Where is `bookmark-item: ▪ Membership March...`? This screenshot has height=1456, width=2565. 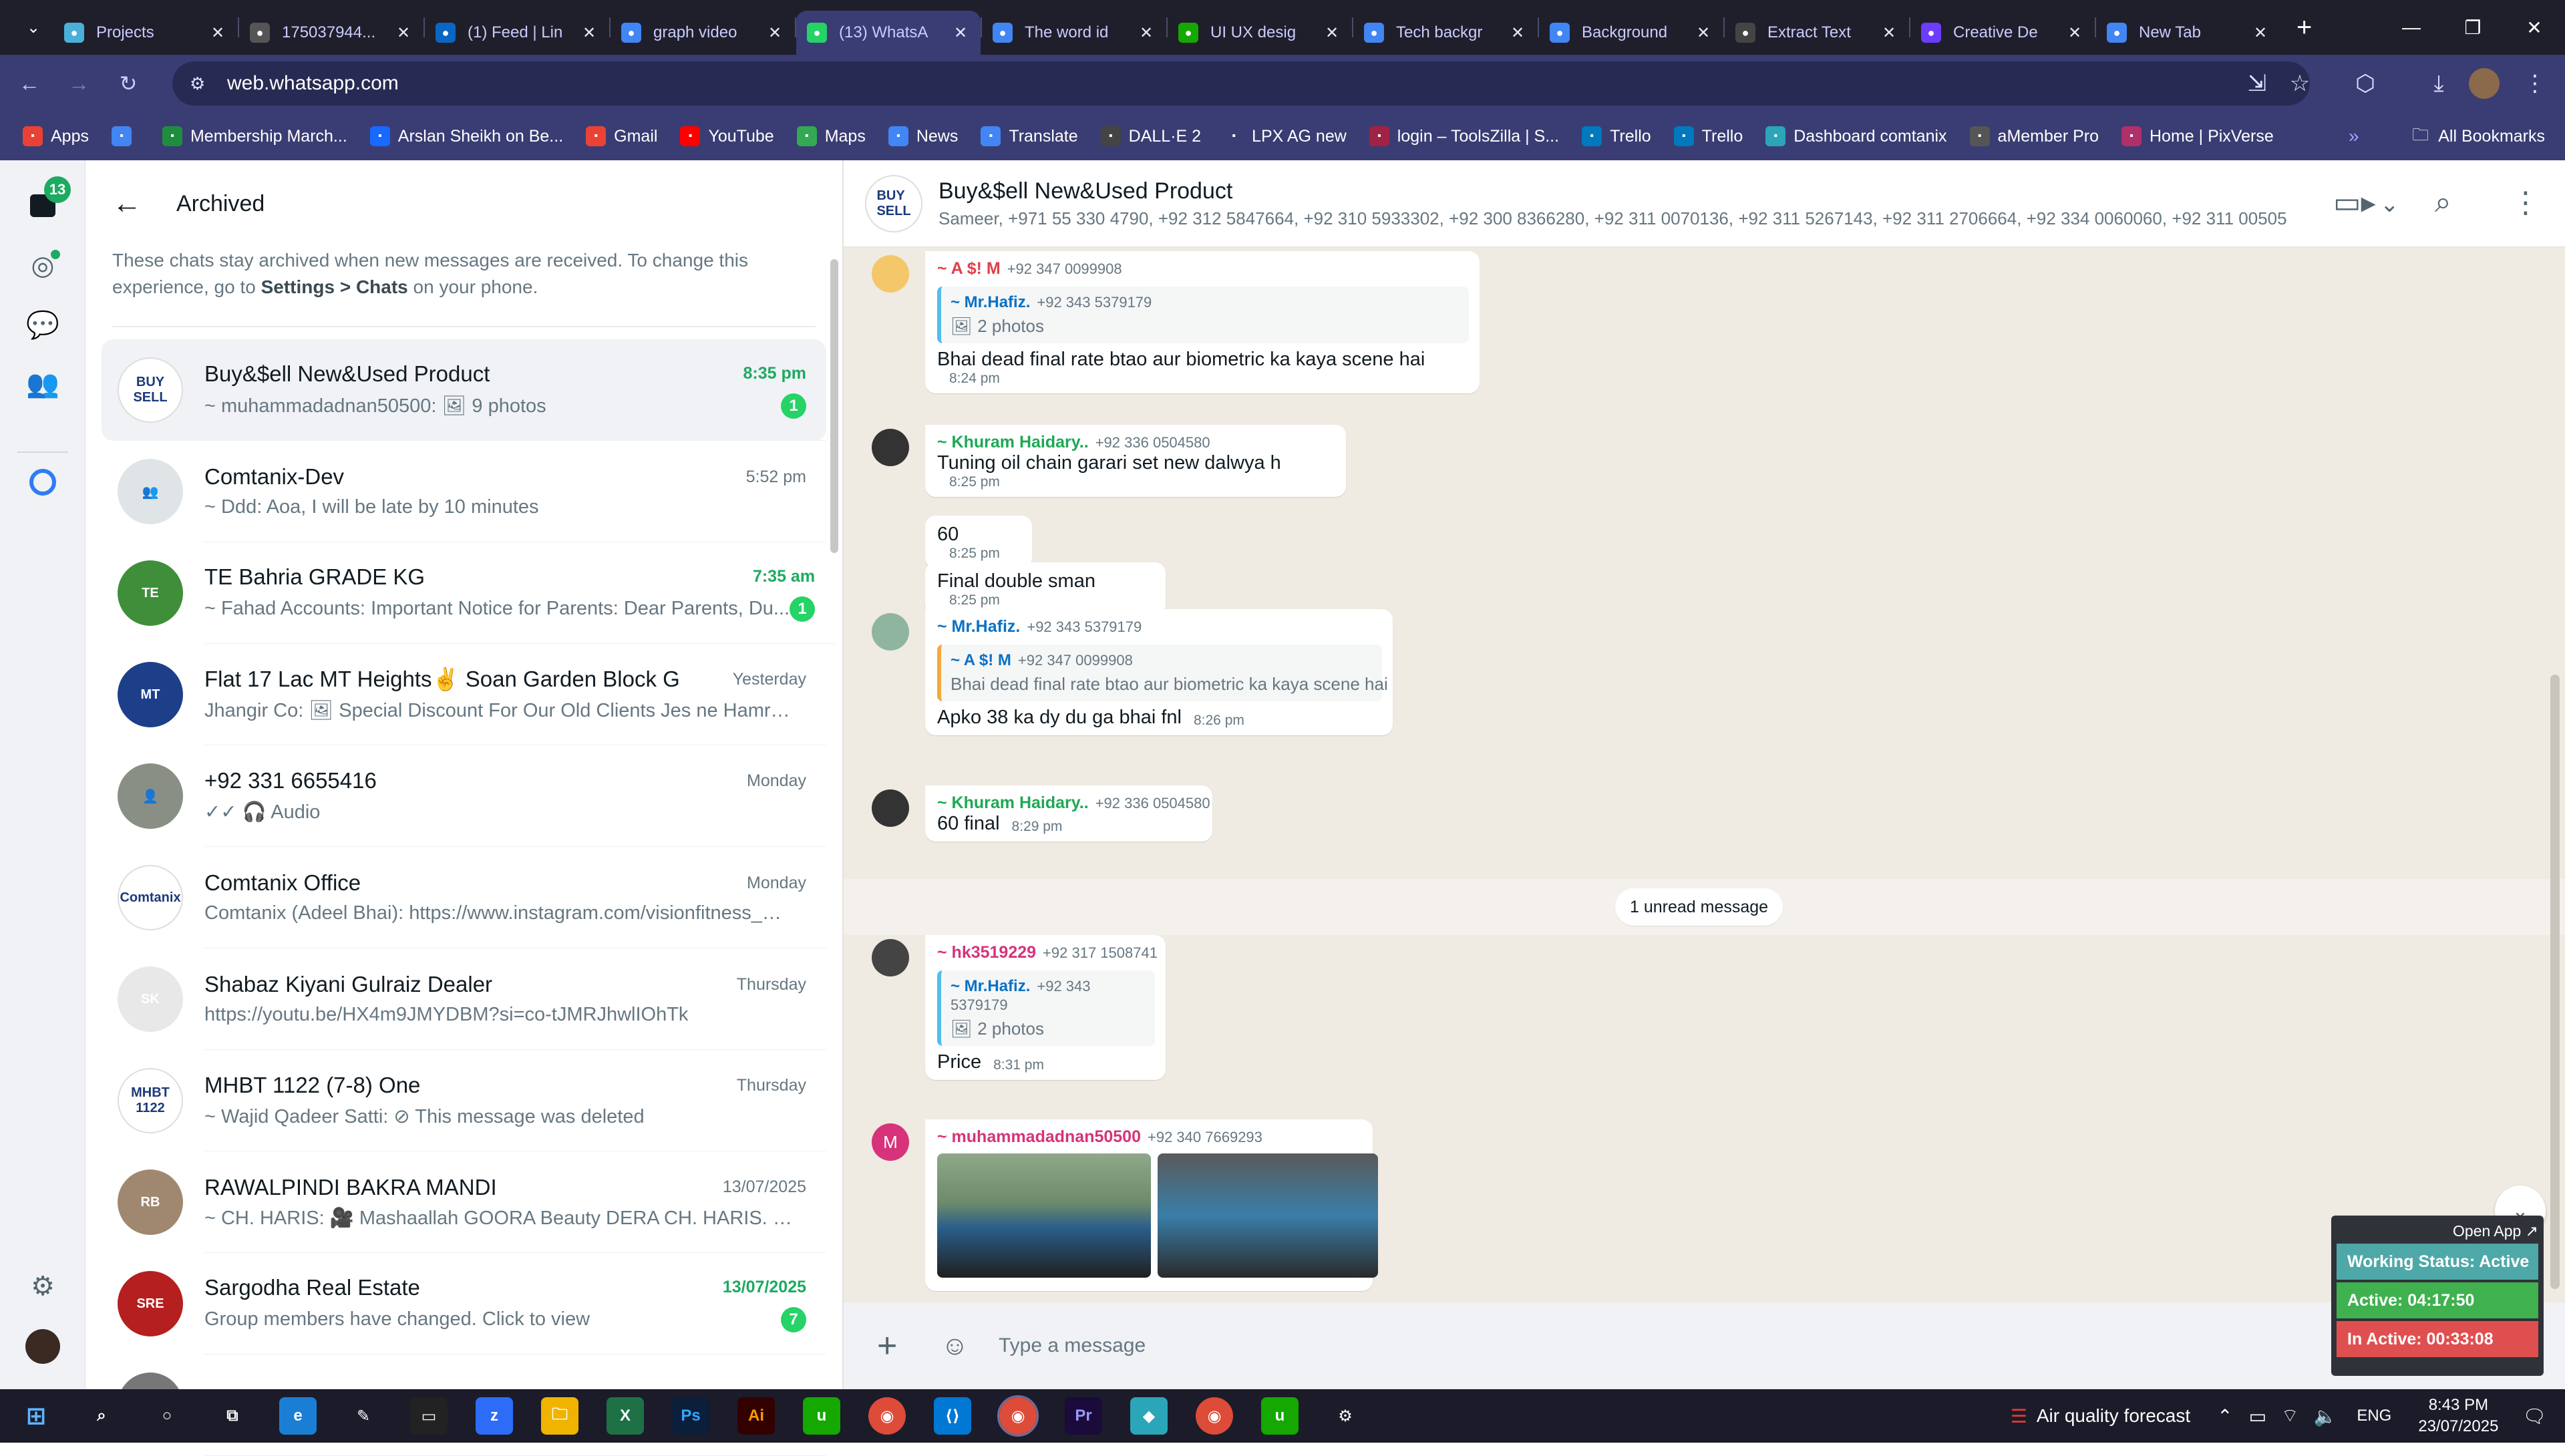
bookmark-item: ▪ Membership March... is located at coordinates (254, 136).